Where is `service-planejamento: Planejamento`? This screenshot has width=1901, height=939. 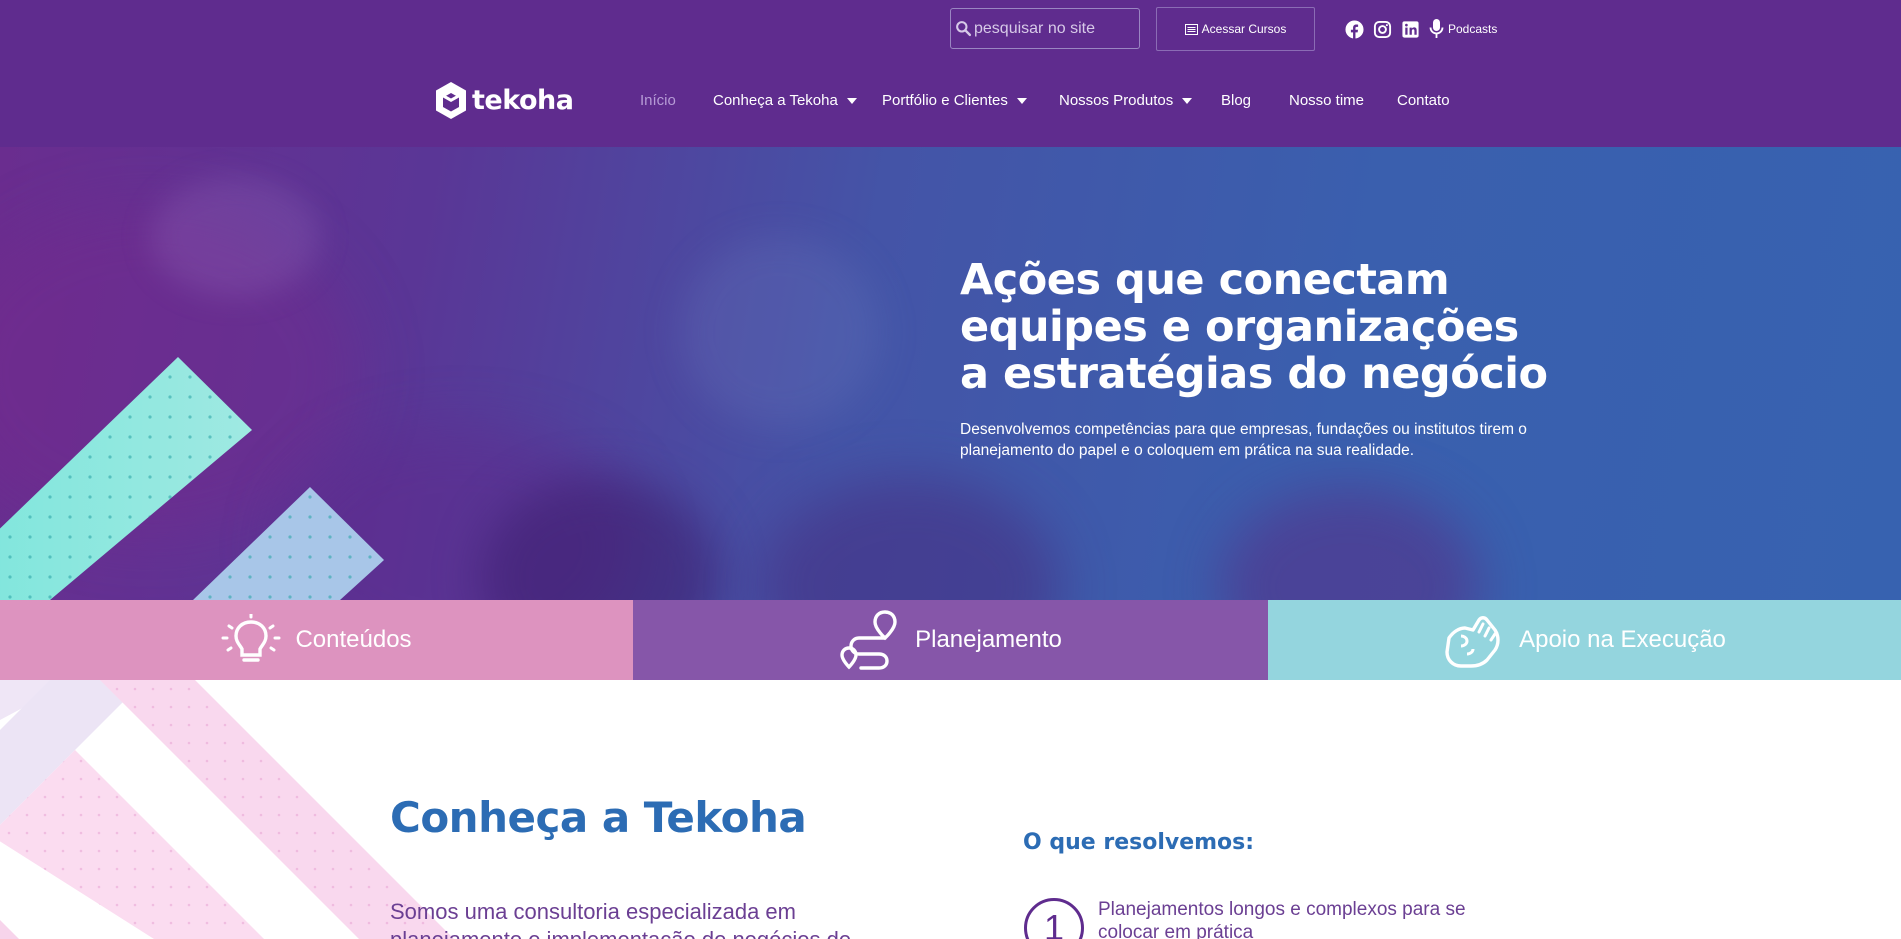
service-planejamento: Planejamento is located at coordinates (950, 640).